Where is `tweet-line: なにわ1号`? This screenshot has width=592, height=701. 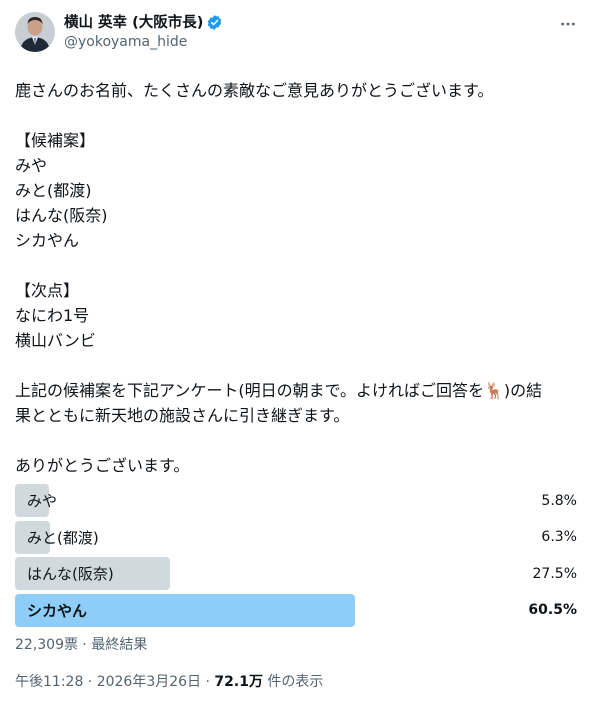 tweet-line: なにわ1号 is located at coordinates (52, 315).